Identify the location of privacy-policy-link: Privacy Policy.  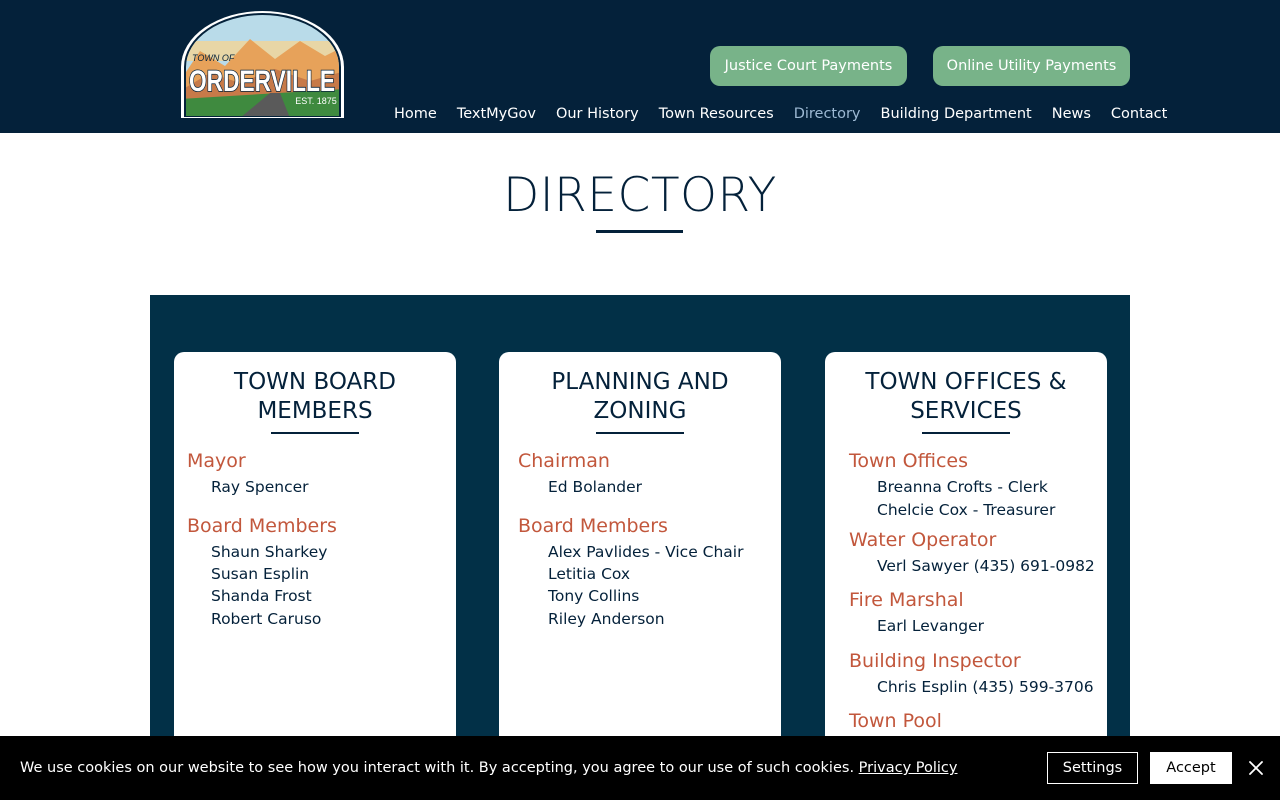
(908, 768).